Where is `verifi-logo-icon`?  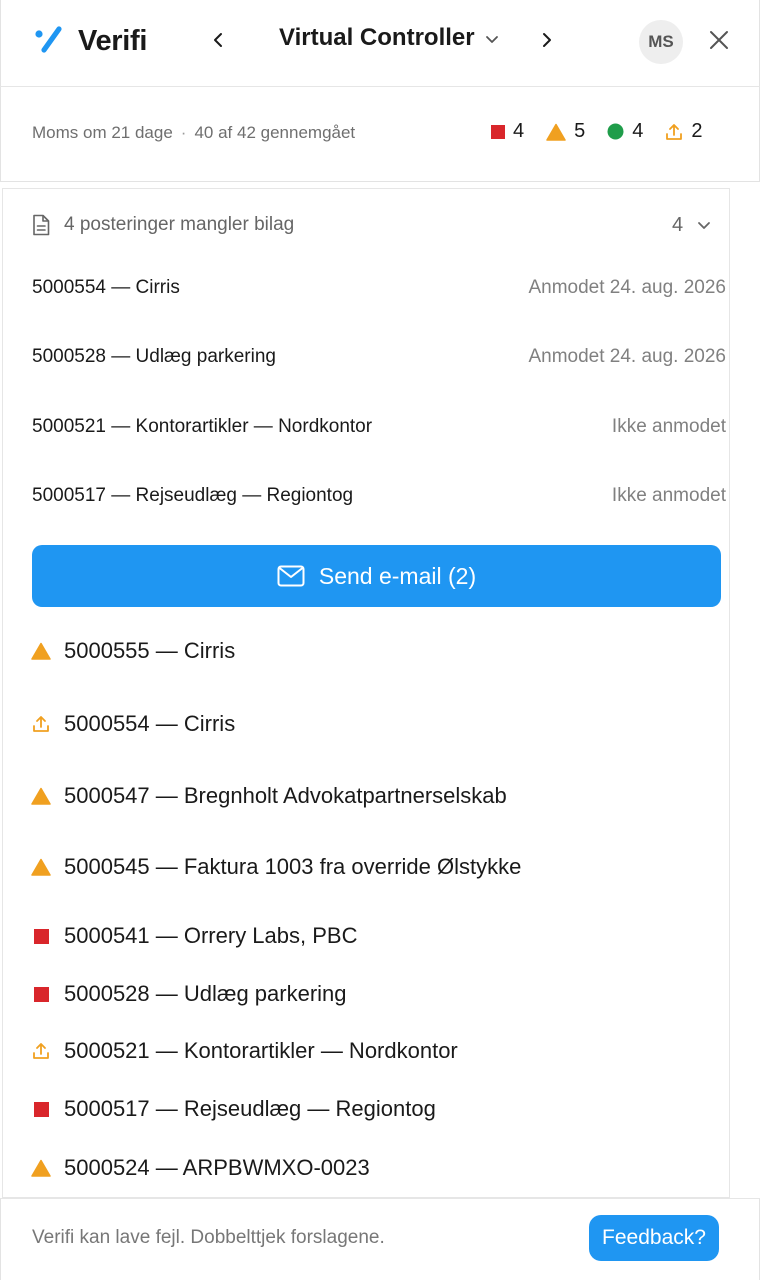
verifi-logo-icon is located at coordinates (49, 41).